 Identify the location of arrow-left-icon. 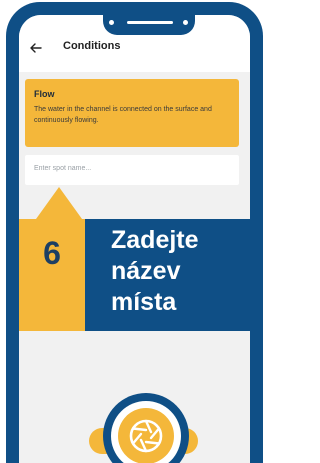
(36, 48).